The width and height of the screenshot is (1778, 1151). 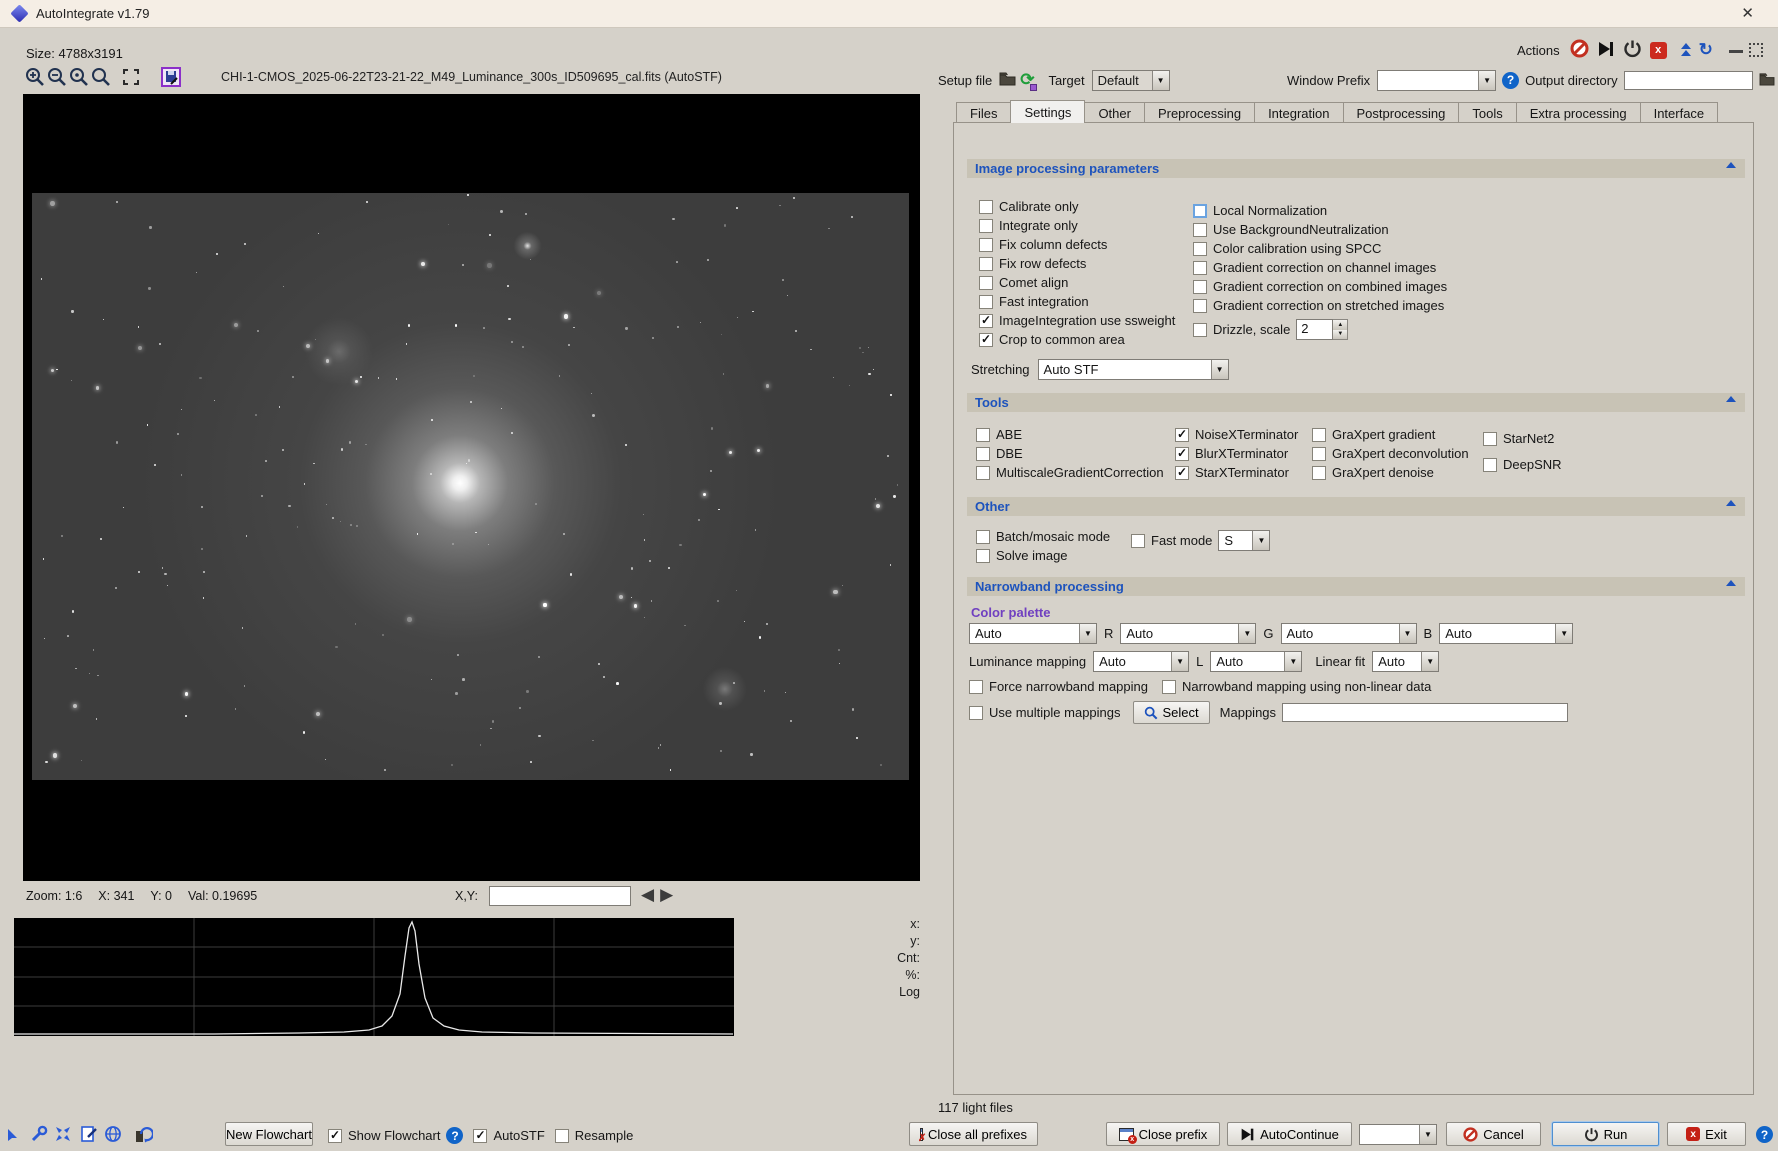 I want to click on output-directory-input, so click(x=1688, y=80).